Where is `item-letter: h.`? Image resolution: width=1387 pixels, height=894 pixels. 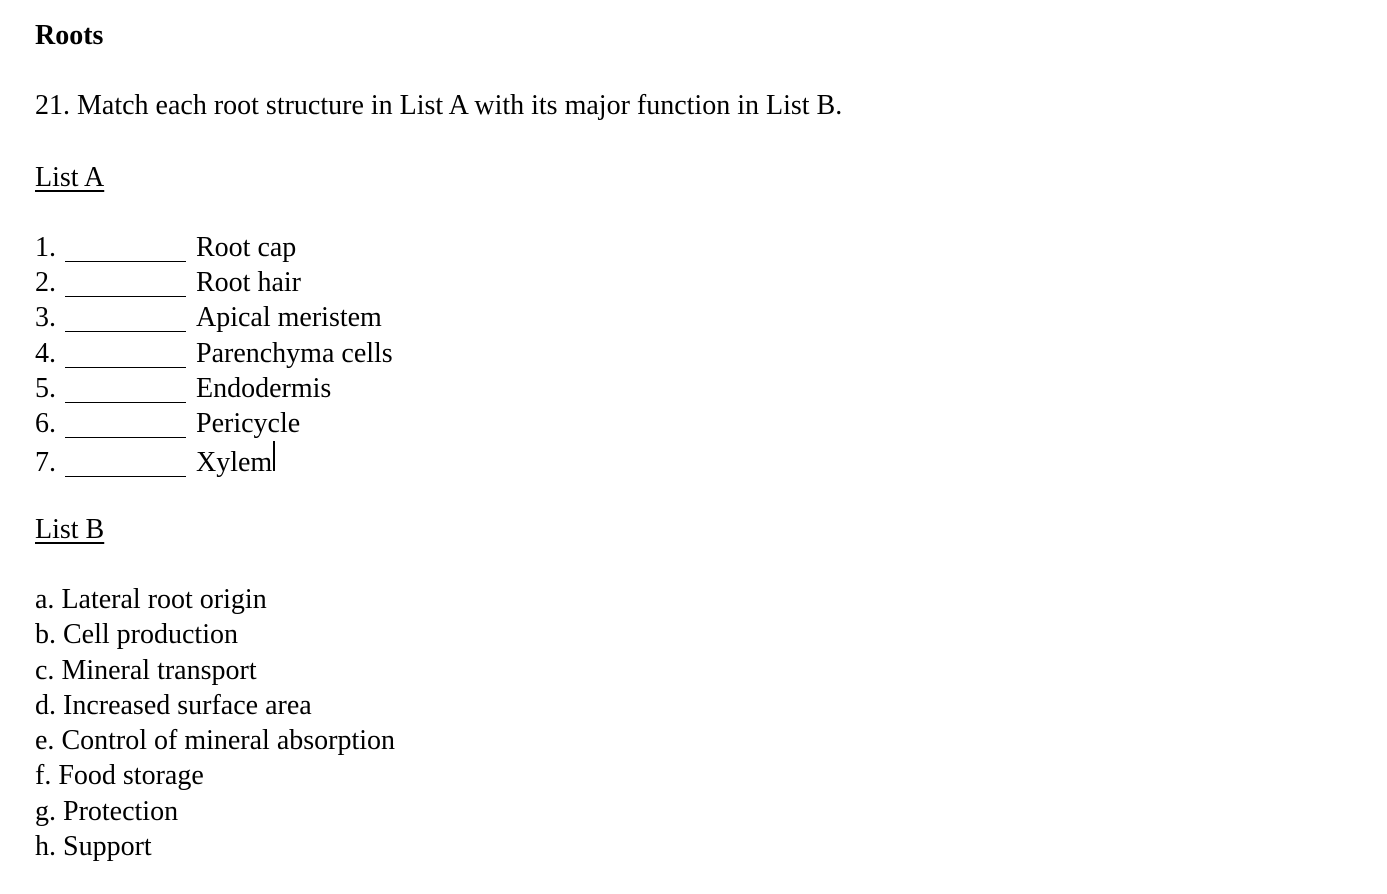 item-letter: h. is located at coordinates (45, 847).